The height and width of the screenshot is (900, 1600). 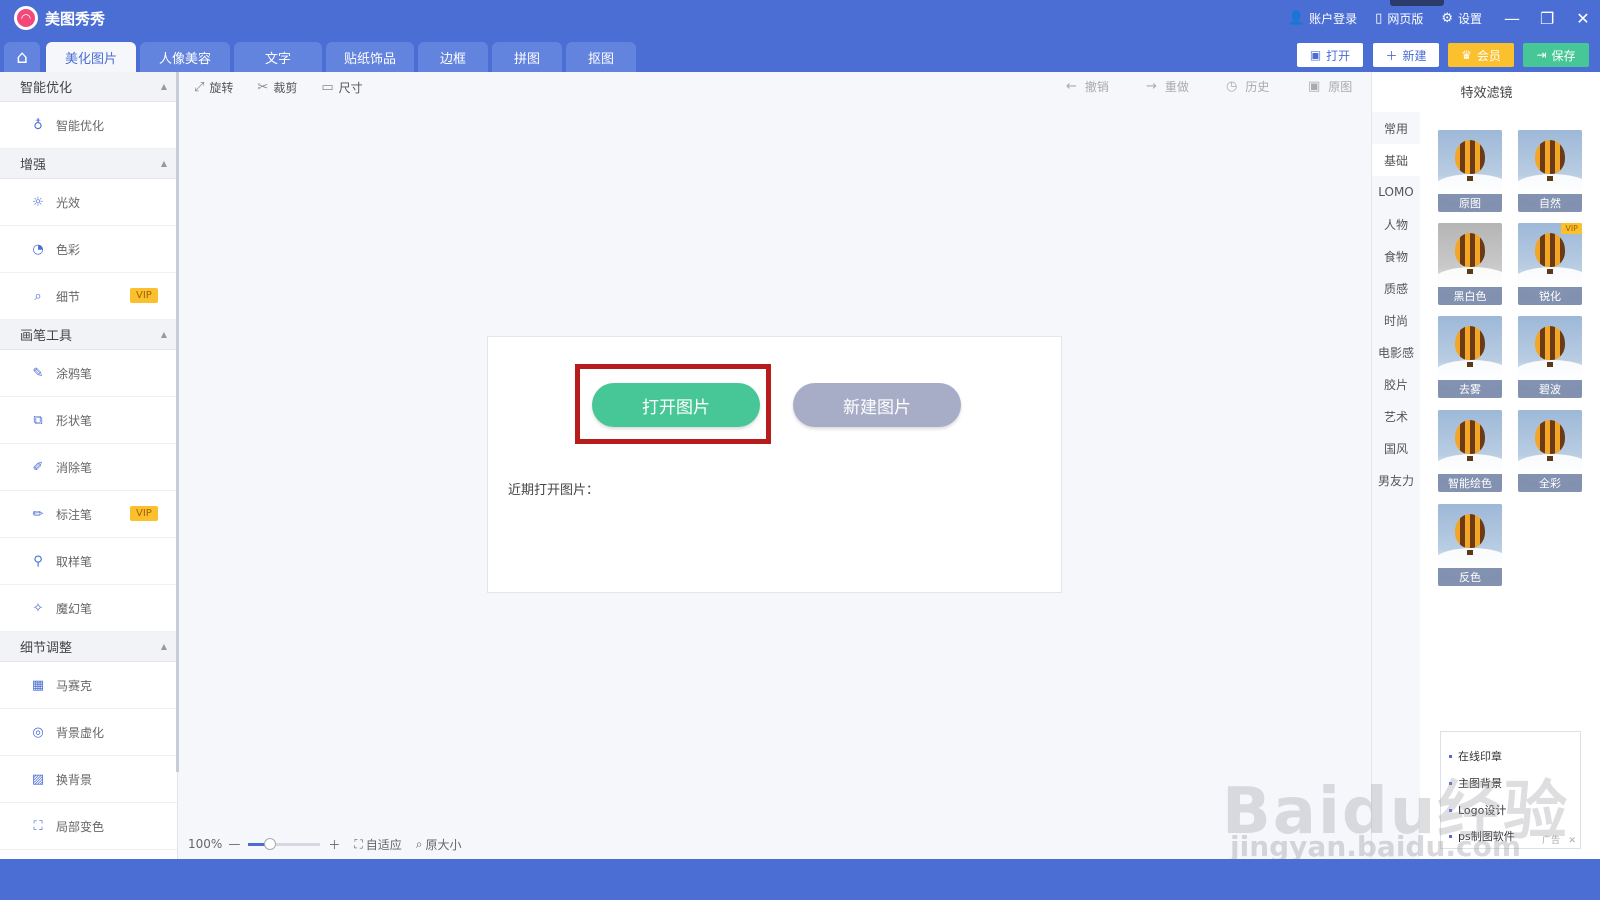 I want to click on sidebar-item-doodle: ✎ 涂鸦笔, so click(x=88, y=373).